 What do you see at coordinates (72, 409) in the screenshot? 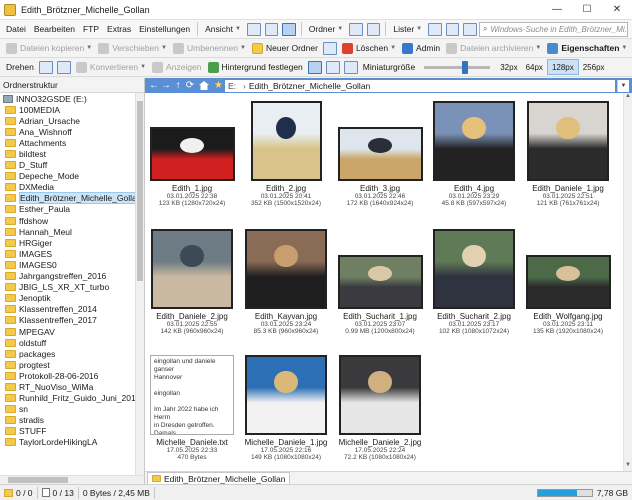
I see `tree-folder-item: sn` at bounding box center [72, 409].